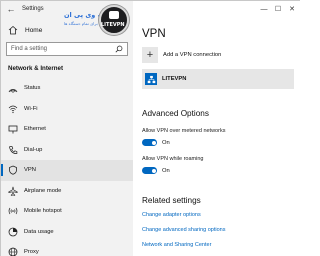 The width and height of the screenshot is (320, 256). Describe the element at coordinates (67, 49) in the screenshot. I see `search-input: Find a setting` at that location.